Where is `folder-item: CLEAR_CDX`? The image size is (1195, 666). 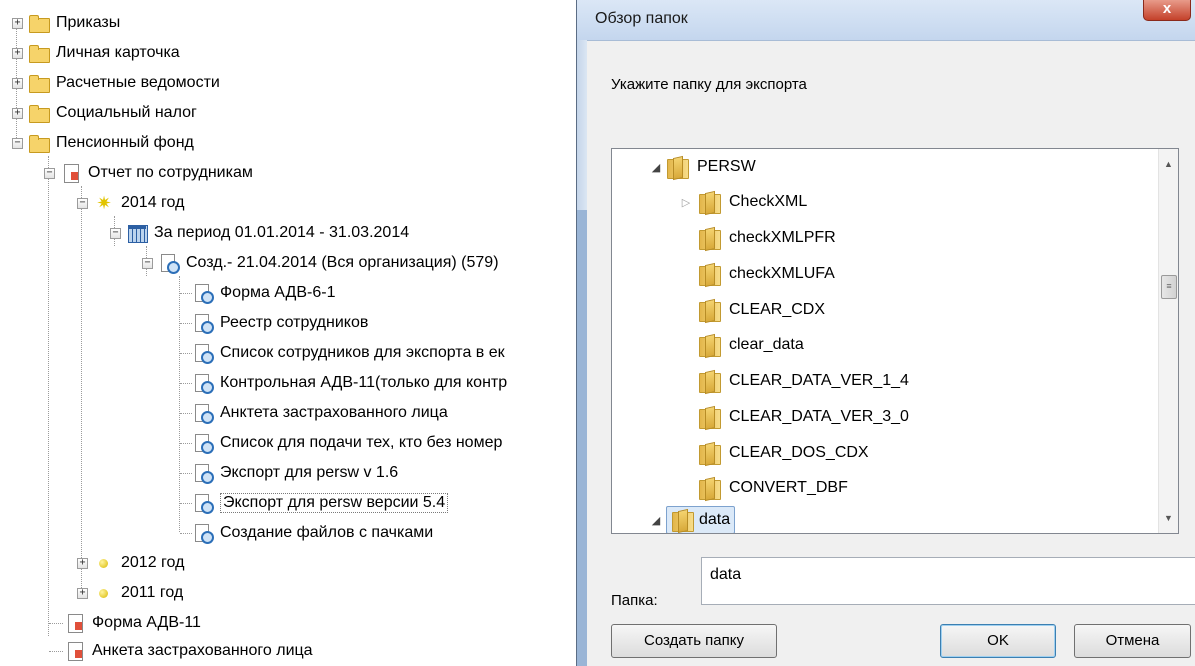 folder-item: CLEAR_CDX is located at coordinates (761, 310).